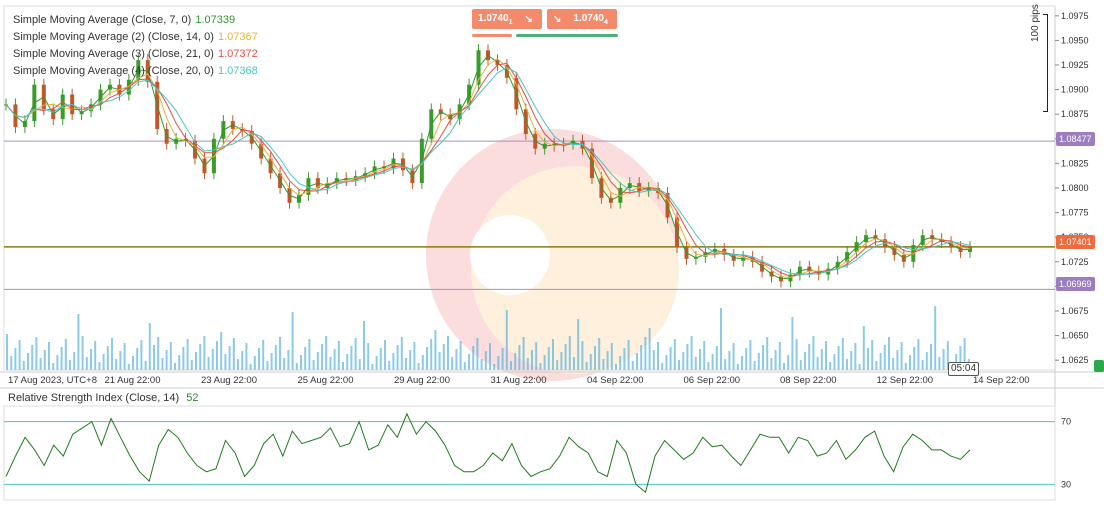 This screenshot has width=1104, height=511. Describe the element at coordinates (113, 37) in the screenshot. I see `sma-legend-label: Simple Moving Average (2) (Close, 14, 0)` at that location.